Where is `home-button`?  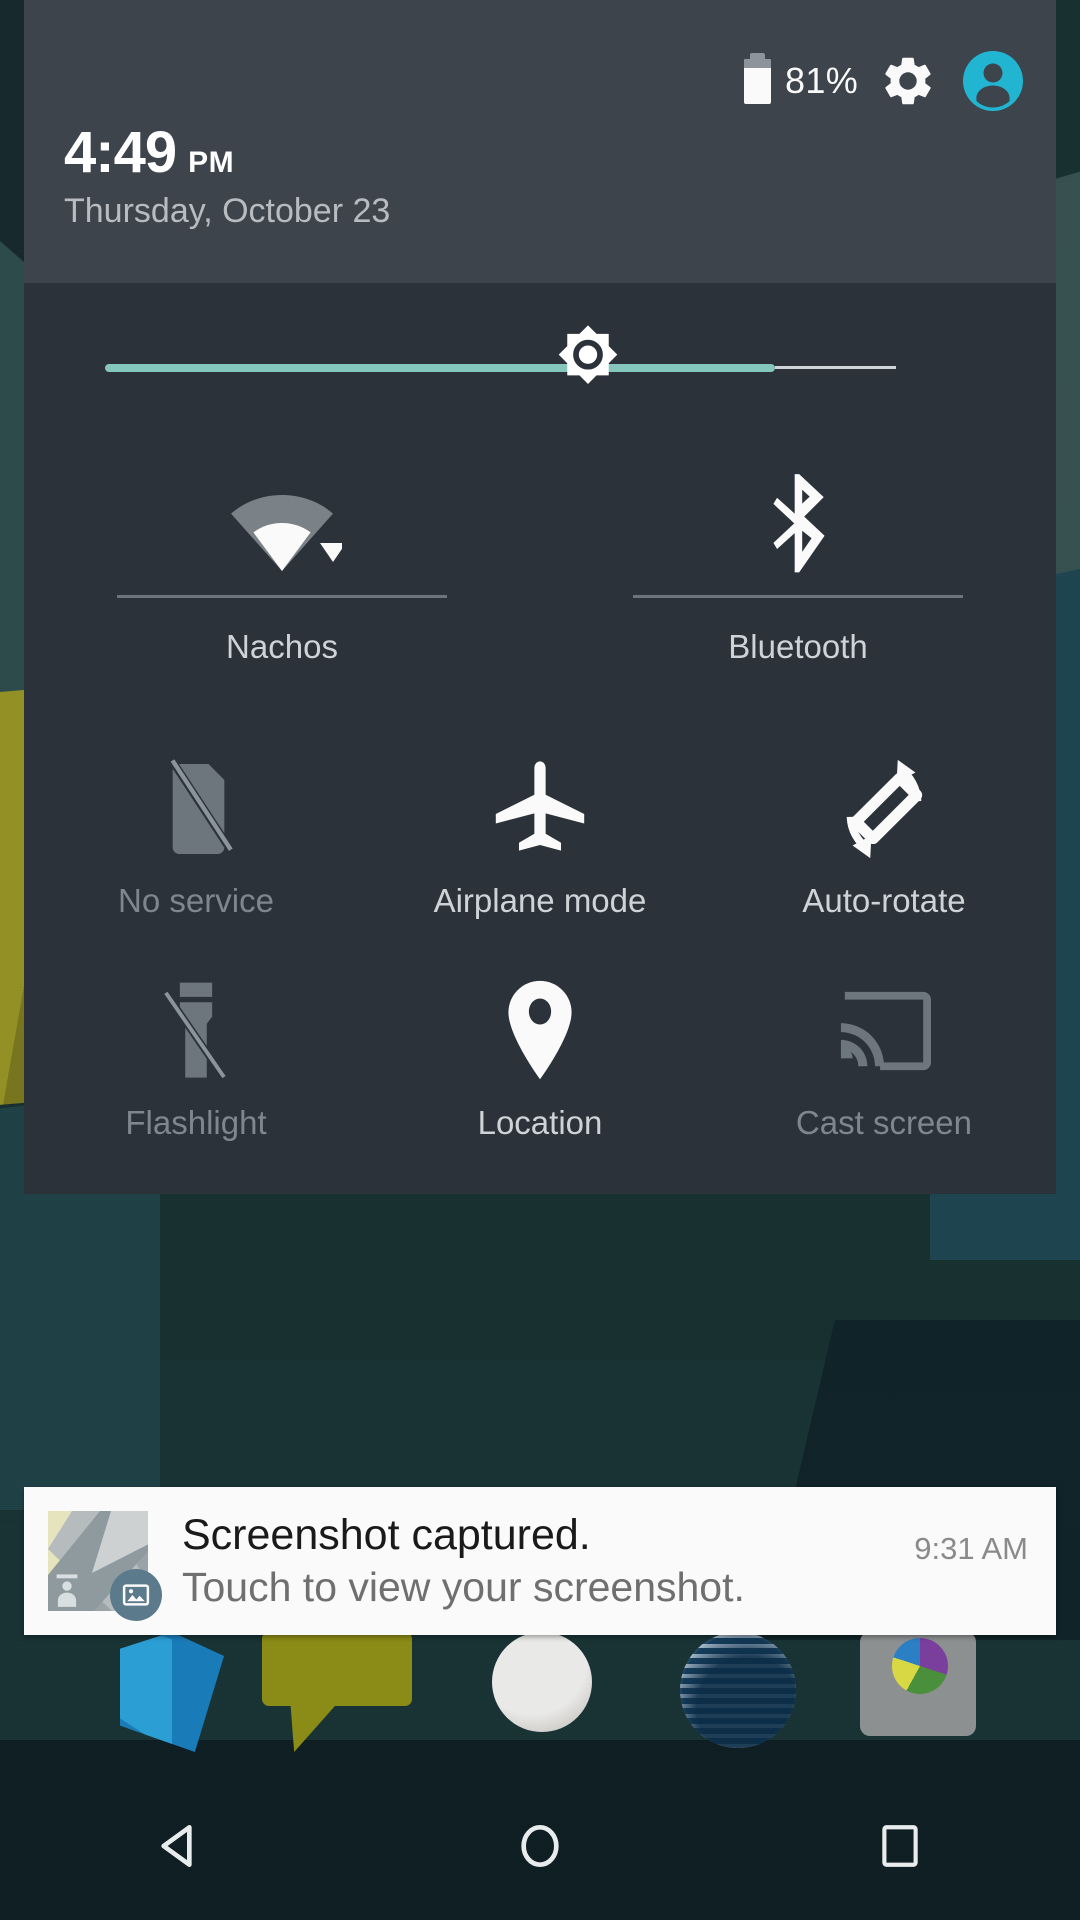
home-button is located at coordinates (540, 1846).